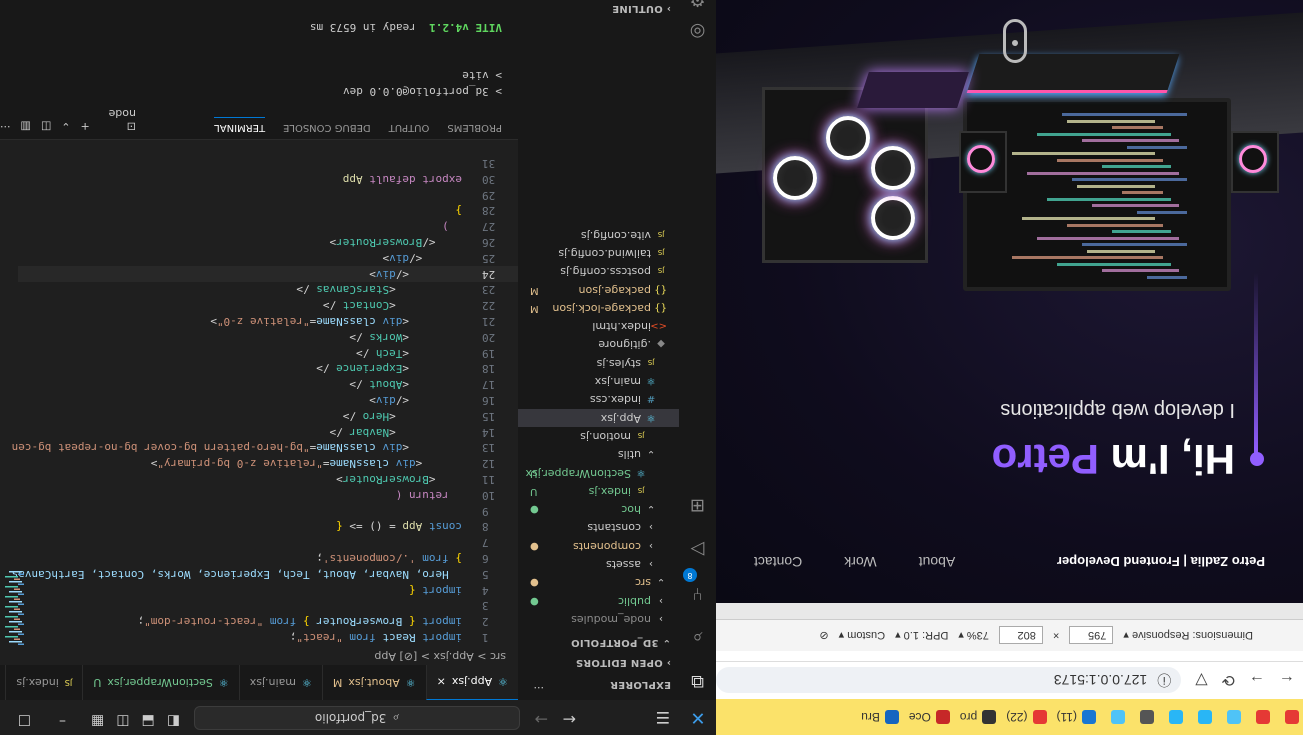 This screenshot has width=1303, height=735. I want to click on file-tree-item: › node_modules, so click(598, 619).